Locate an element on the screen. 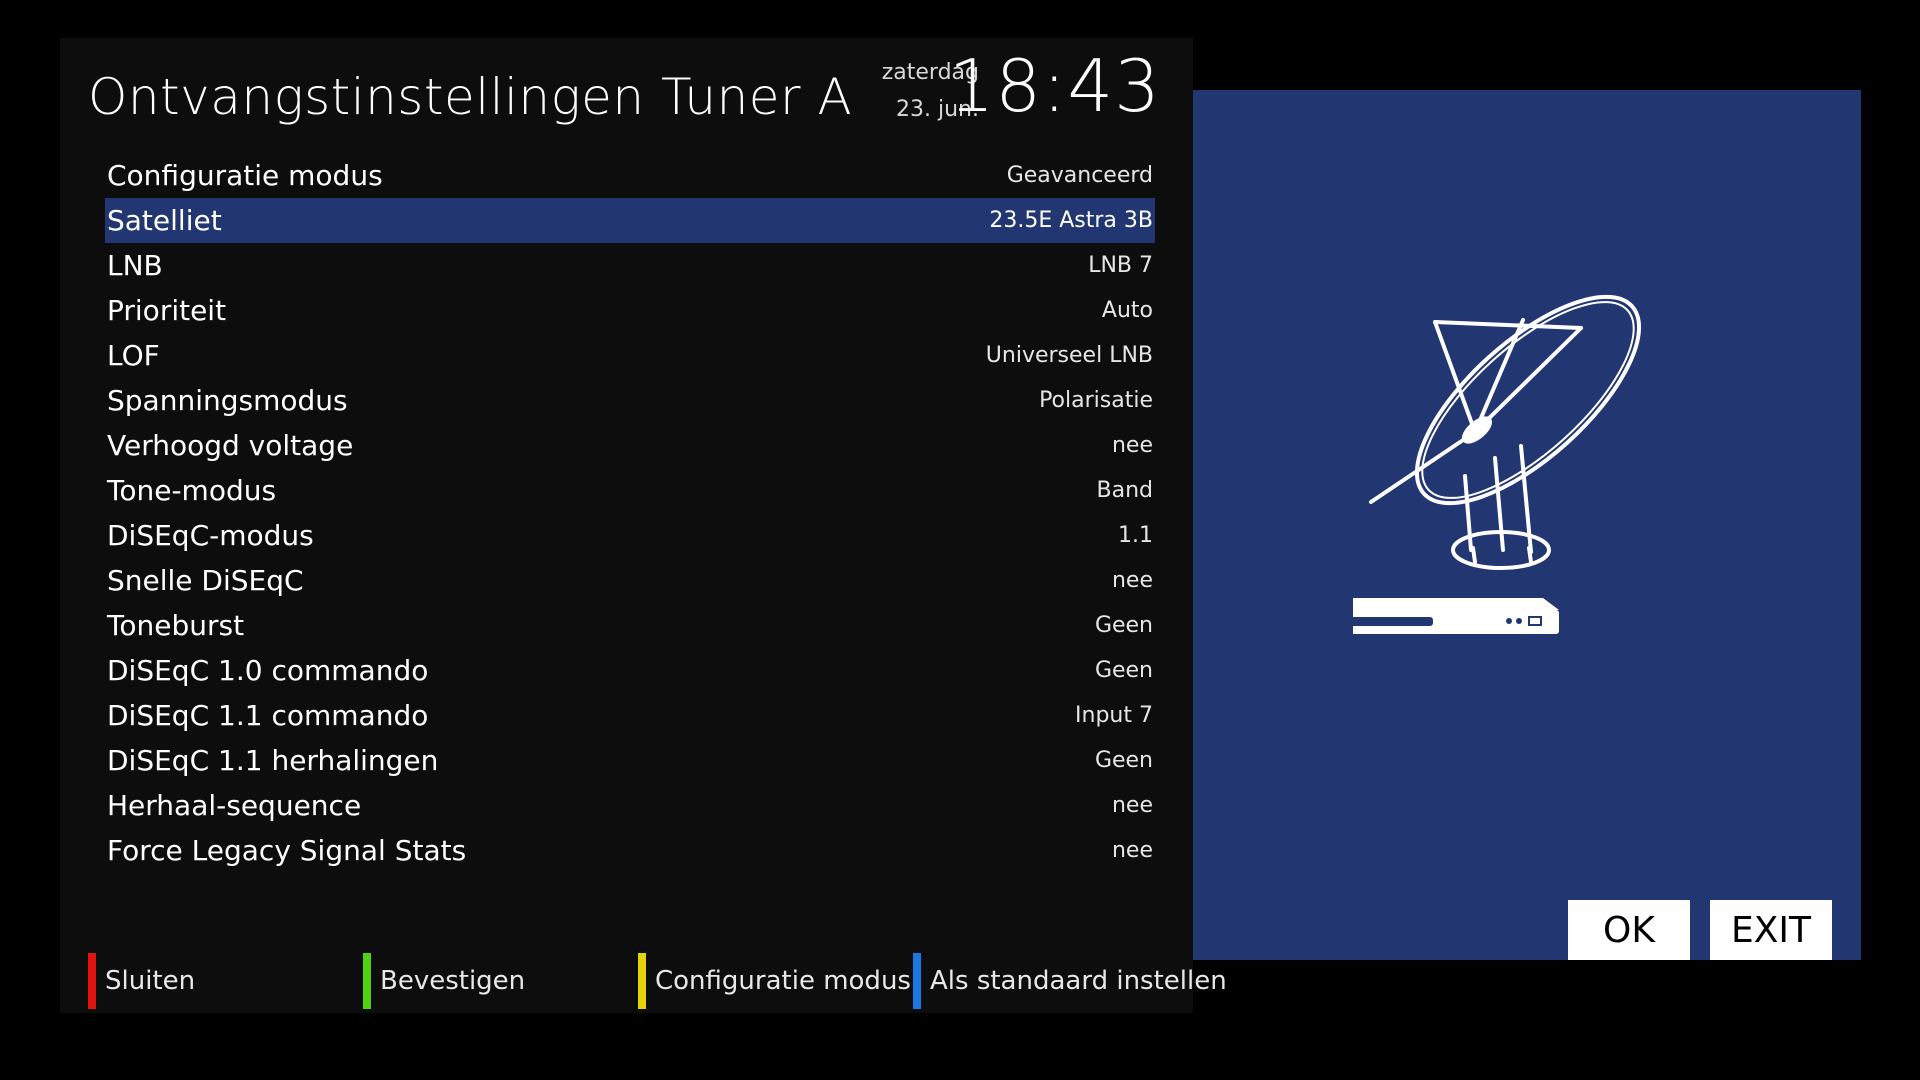  setting-row-spanningsmodus: Spanningsmodus Polarisatie is located at coordinates (630, 400).